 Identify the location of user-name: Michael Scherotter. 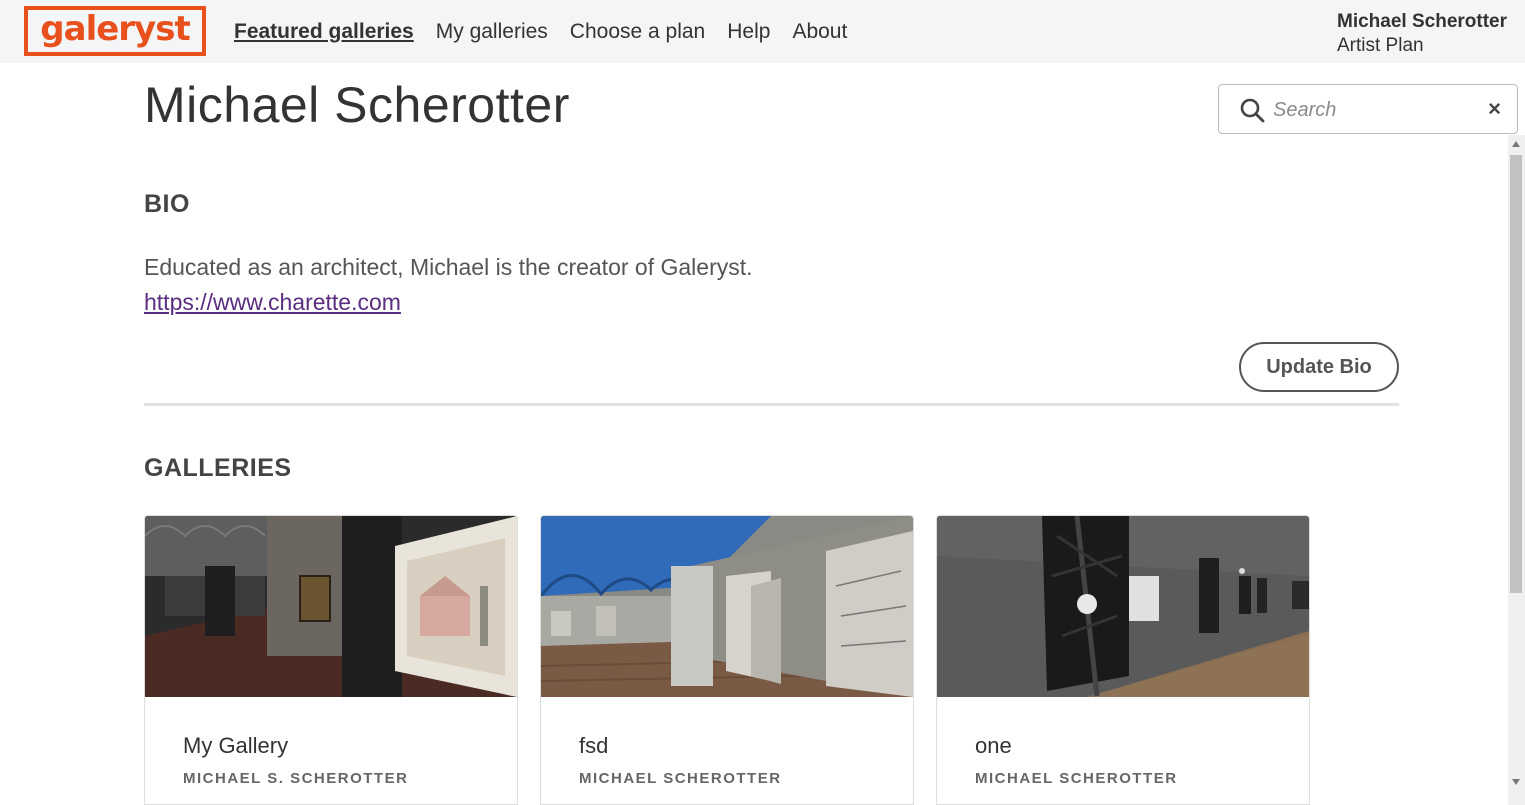
(1422, 21).